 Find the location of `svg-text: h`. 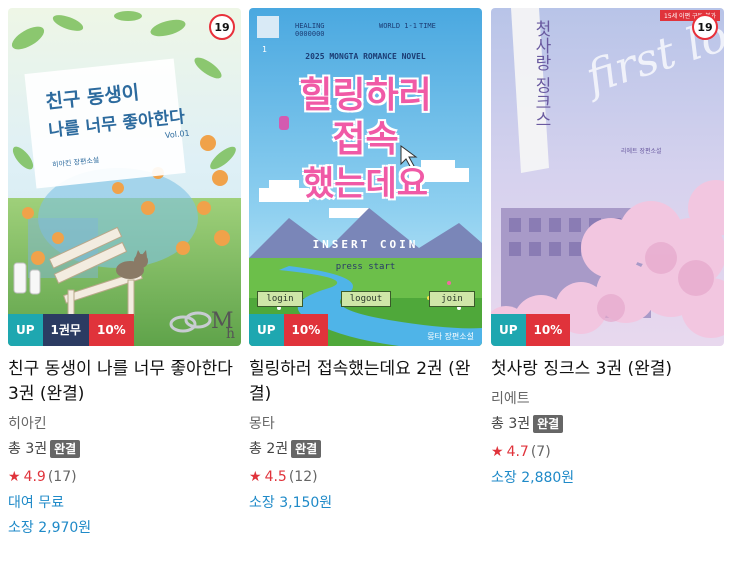

svg-text: h is located at coordinates (230, 334).